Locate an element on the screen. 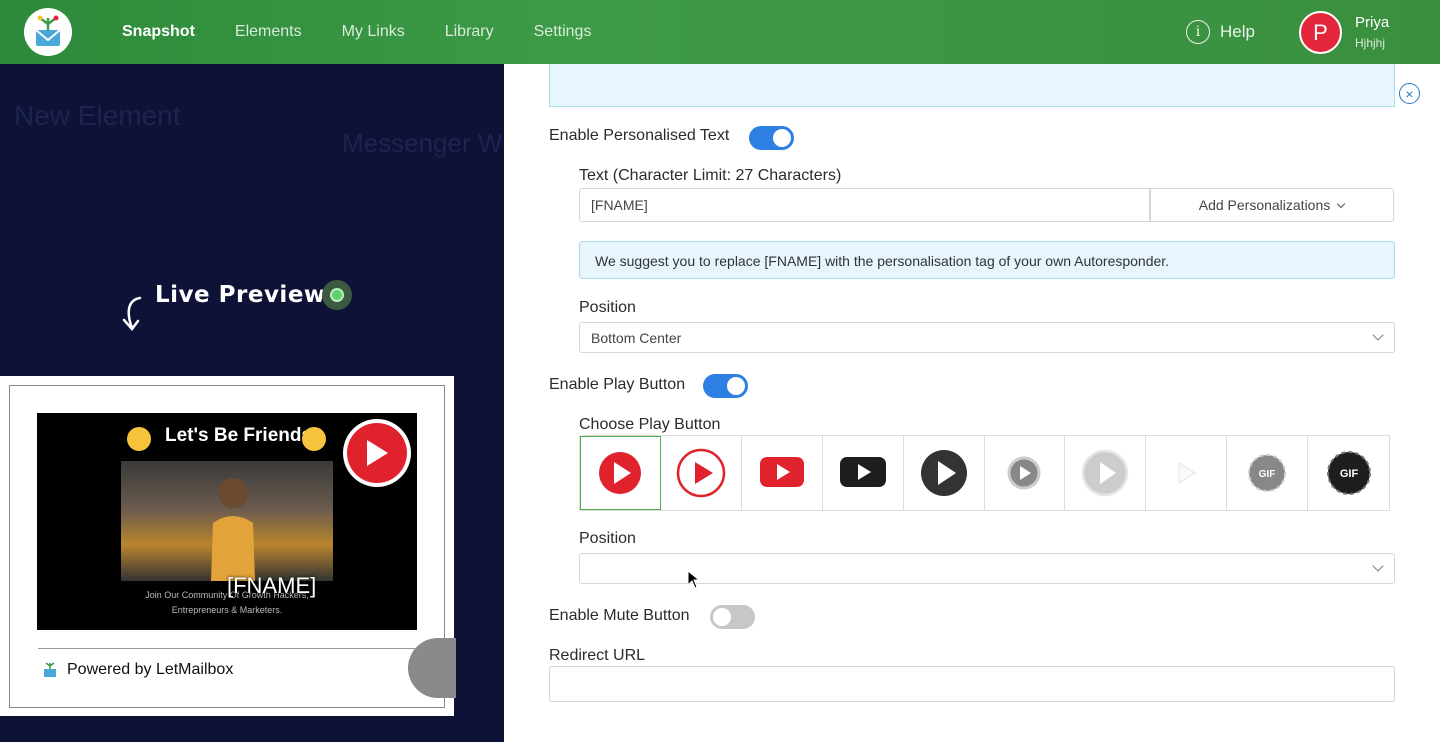  play-position-select is located at coordinates (987, 568).